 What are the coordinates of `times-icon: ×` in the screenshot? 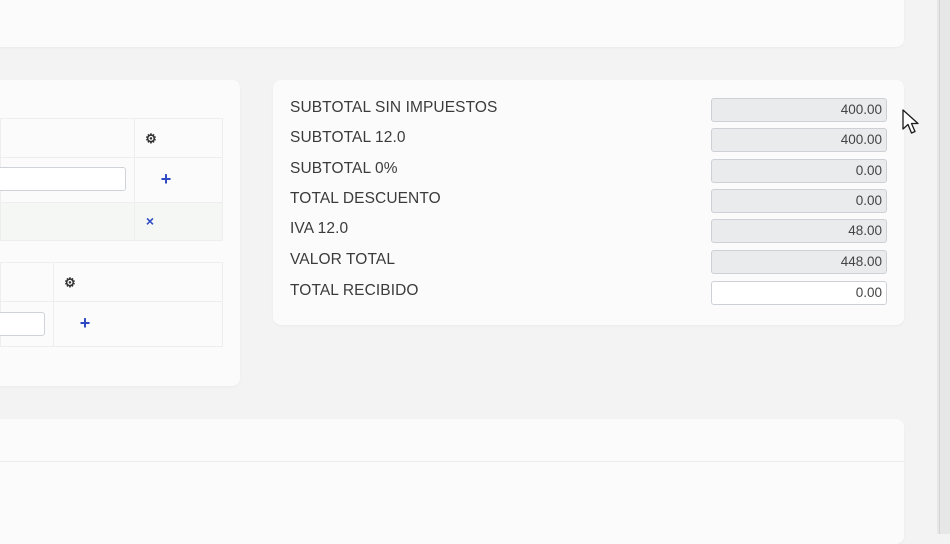 It's located at (150, 221).